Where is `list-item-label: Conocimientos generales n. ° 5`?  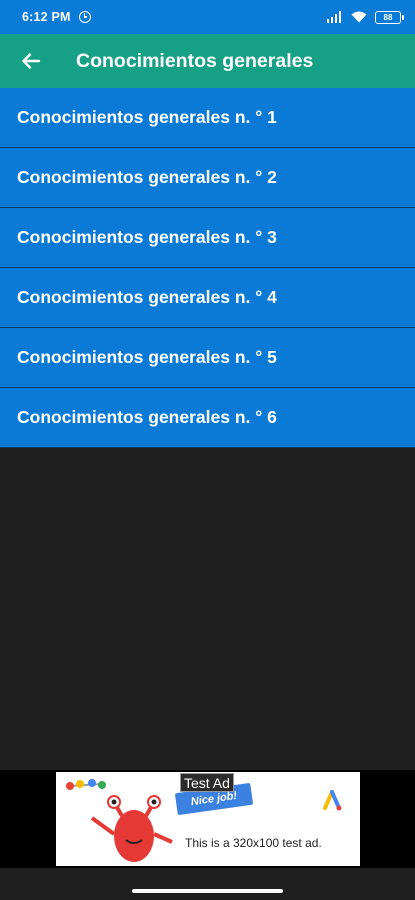 list-item-label: Conocimientos generales n. ° 5 is located at coordinates (147, 357).